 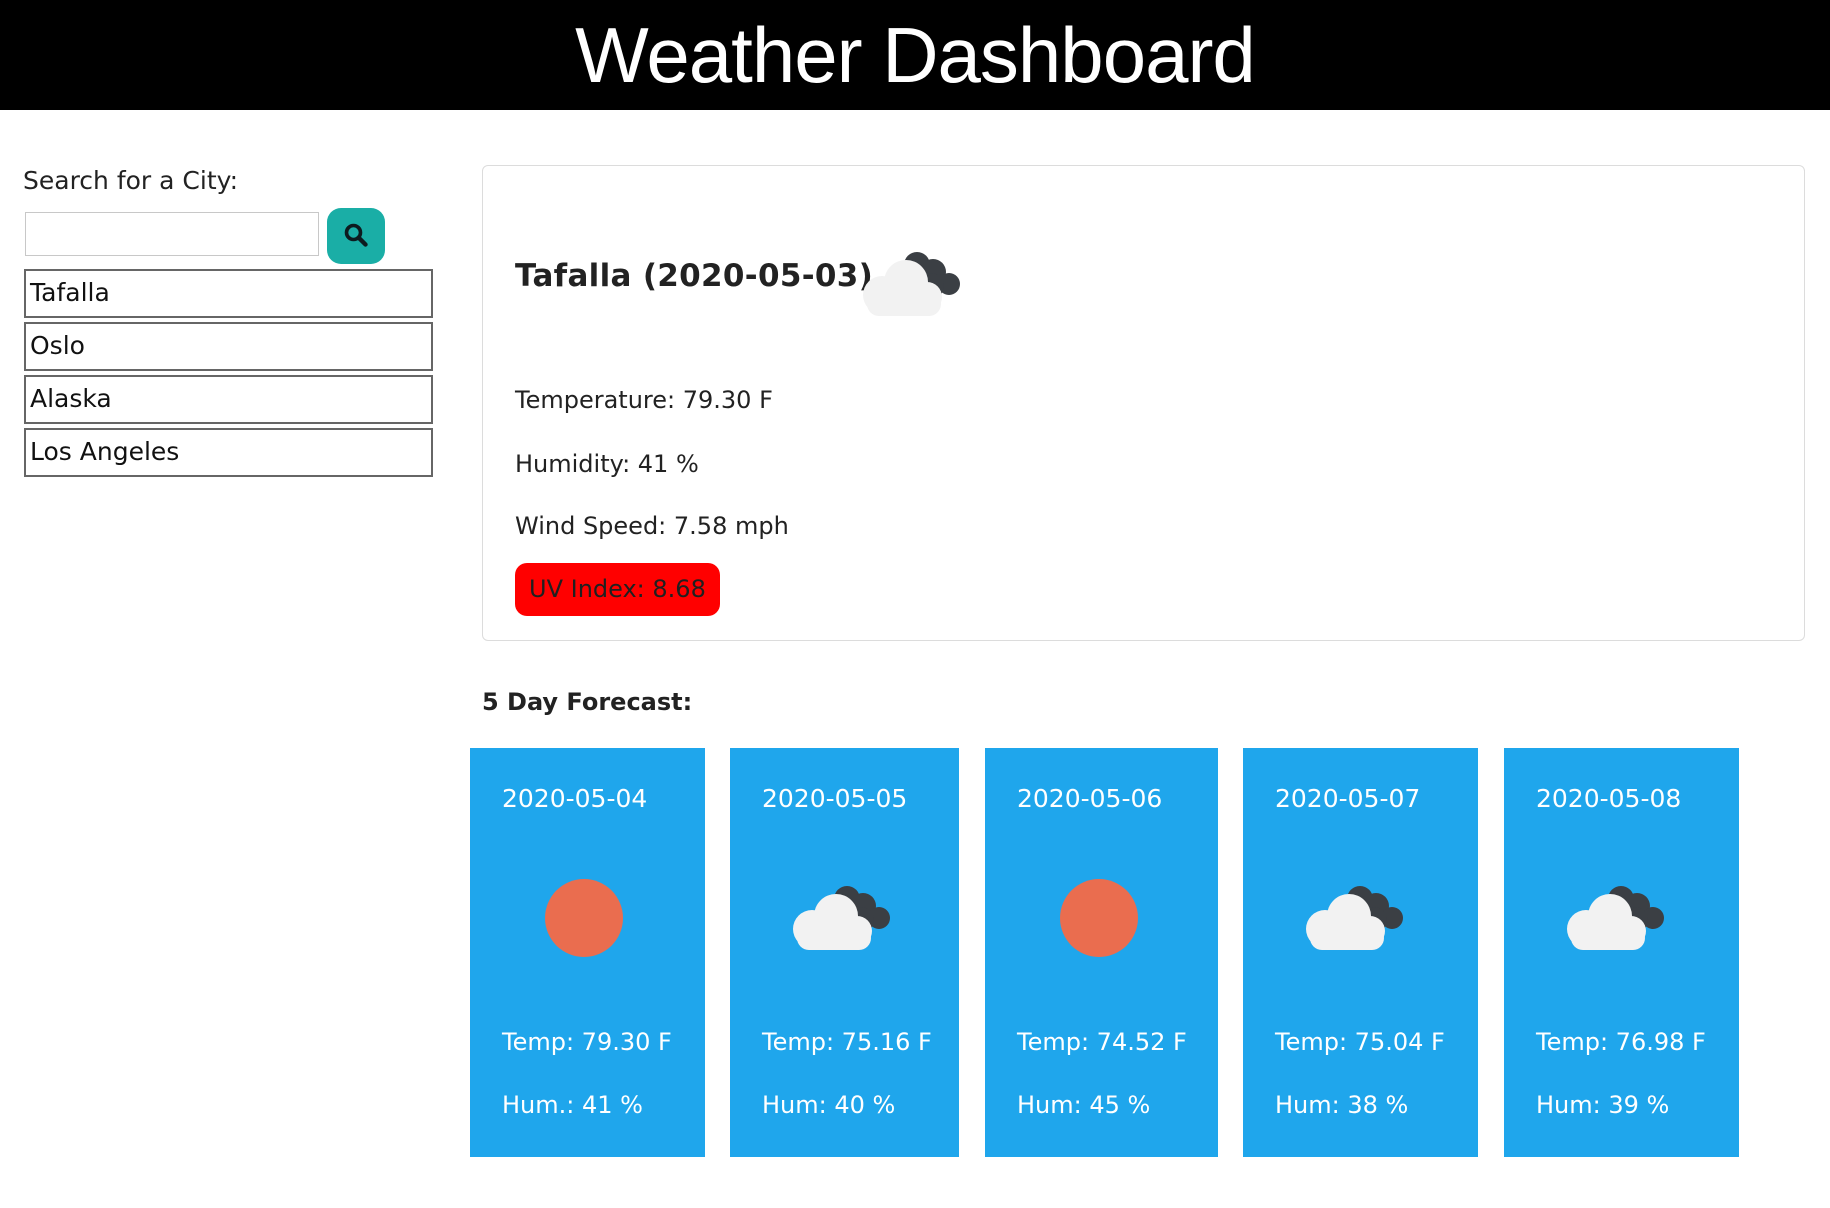 What do you see at coordinates (1603, 1105) in the screenshot?
I see `forecast-humidity: Hum: 39 %` at bounding box center [1603, 1105].